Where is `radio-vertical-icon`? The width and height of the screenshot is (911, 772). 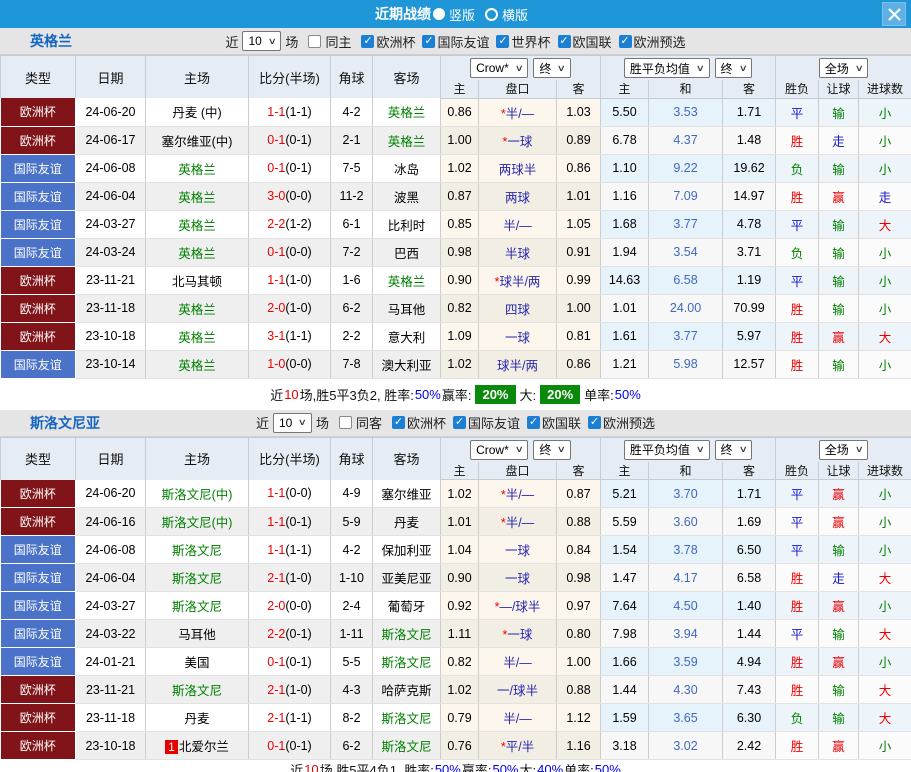 radio-vertical-icon is located at coordinates (438, 14).